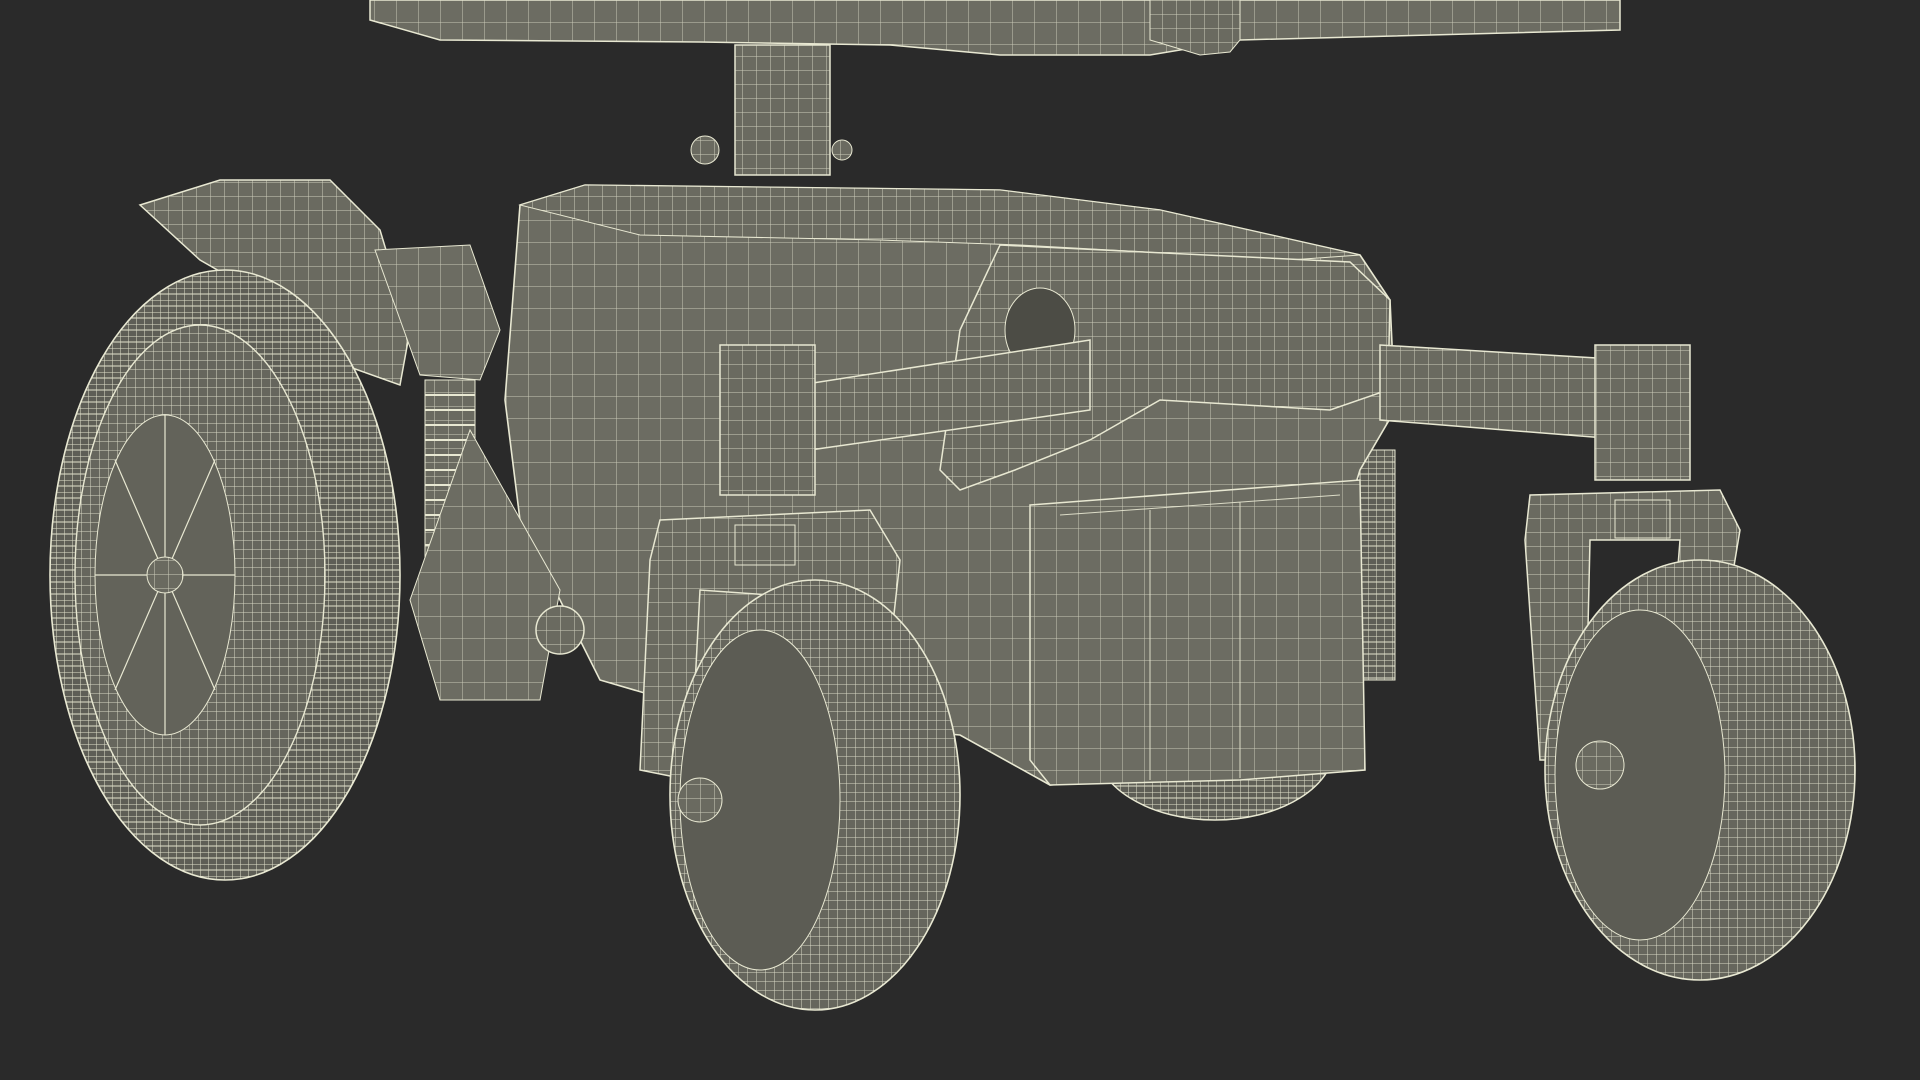 This screenshot has height=1080, width=1920. I want to click on caster-right, so click(1690, 735).